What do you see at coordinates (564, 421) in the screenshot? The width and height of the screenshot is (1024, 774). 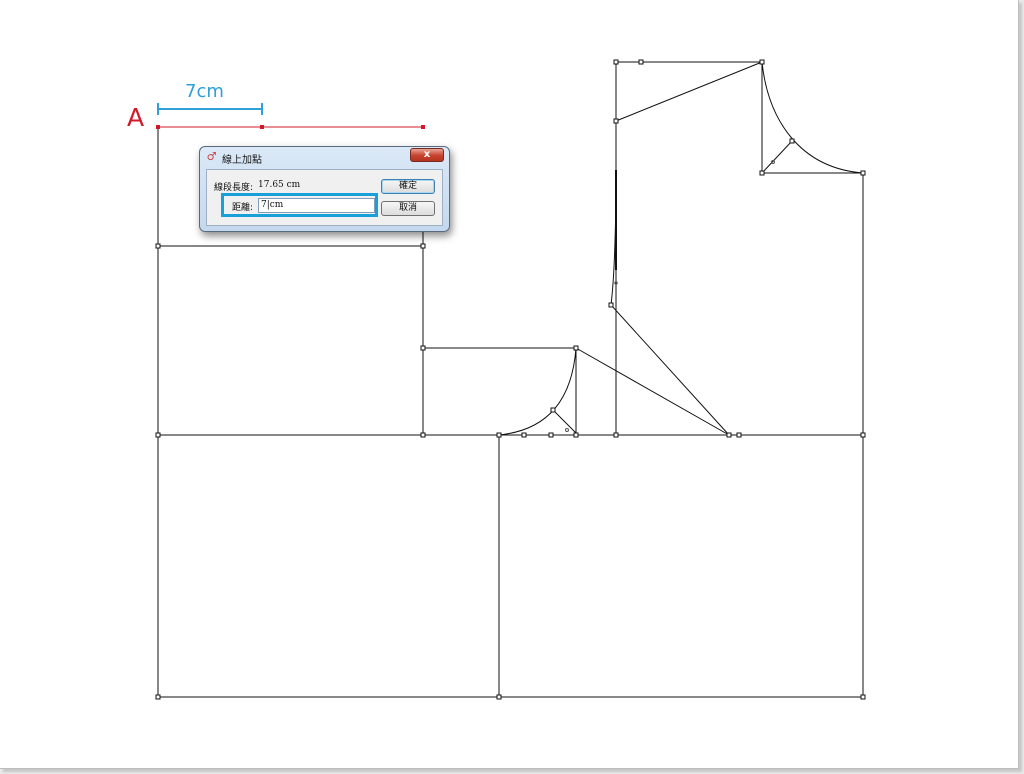 I see `line-curve-guide-lower` at bounding box center [564, 421].